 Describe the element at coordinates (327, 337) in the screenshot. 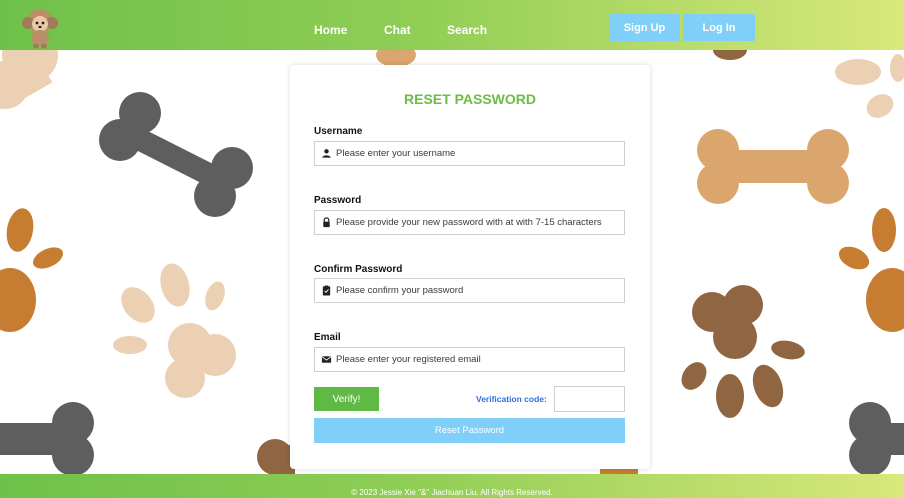

I see `email-label: Email` at that location.